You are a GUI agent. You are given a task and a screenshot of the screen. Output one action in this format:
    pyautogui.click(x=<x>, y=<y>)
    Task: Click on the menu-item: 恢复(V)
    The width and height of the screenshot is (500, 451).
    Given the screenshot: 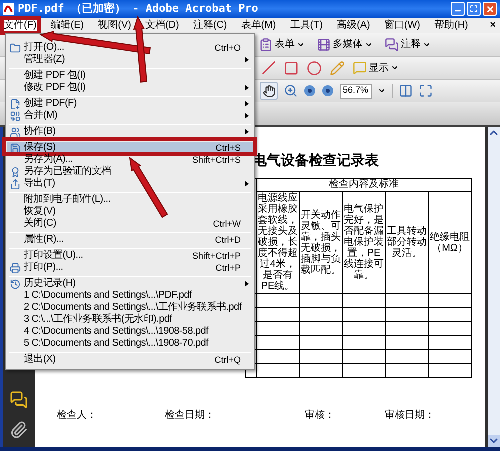 What is the action you would take?
    pyautogui.click(x=130, y=212)
    